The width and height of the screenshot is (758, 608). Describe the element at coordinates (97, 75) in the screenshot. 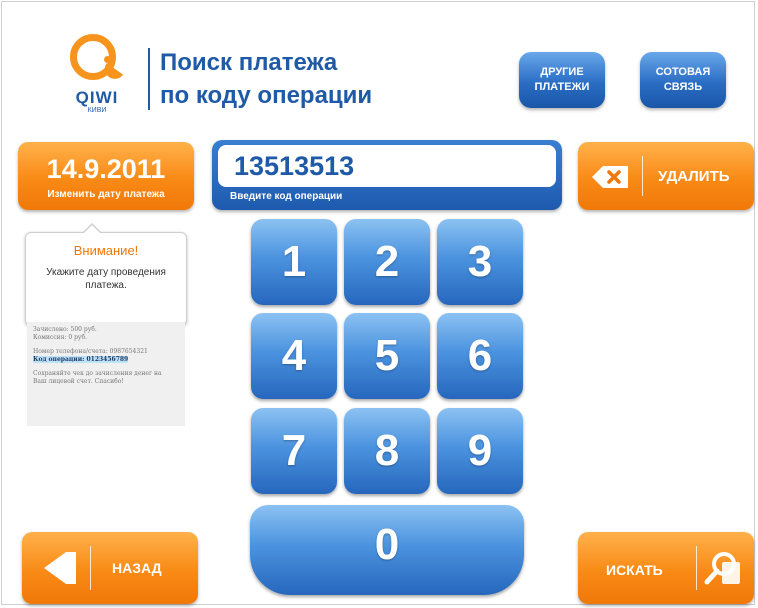

I see `qiwi-logo: QIWI КИВИ` at that location.